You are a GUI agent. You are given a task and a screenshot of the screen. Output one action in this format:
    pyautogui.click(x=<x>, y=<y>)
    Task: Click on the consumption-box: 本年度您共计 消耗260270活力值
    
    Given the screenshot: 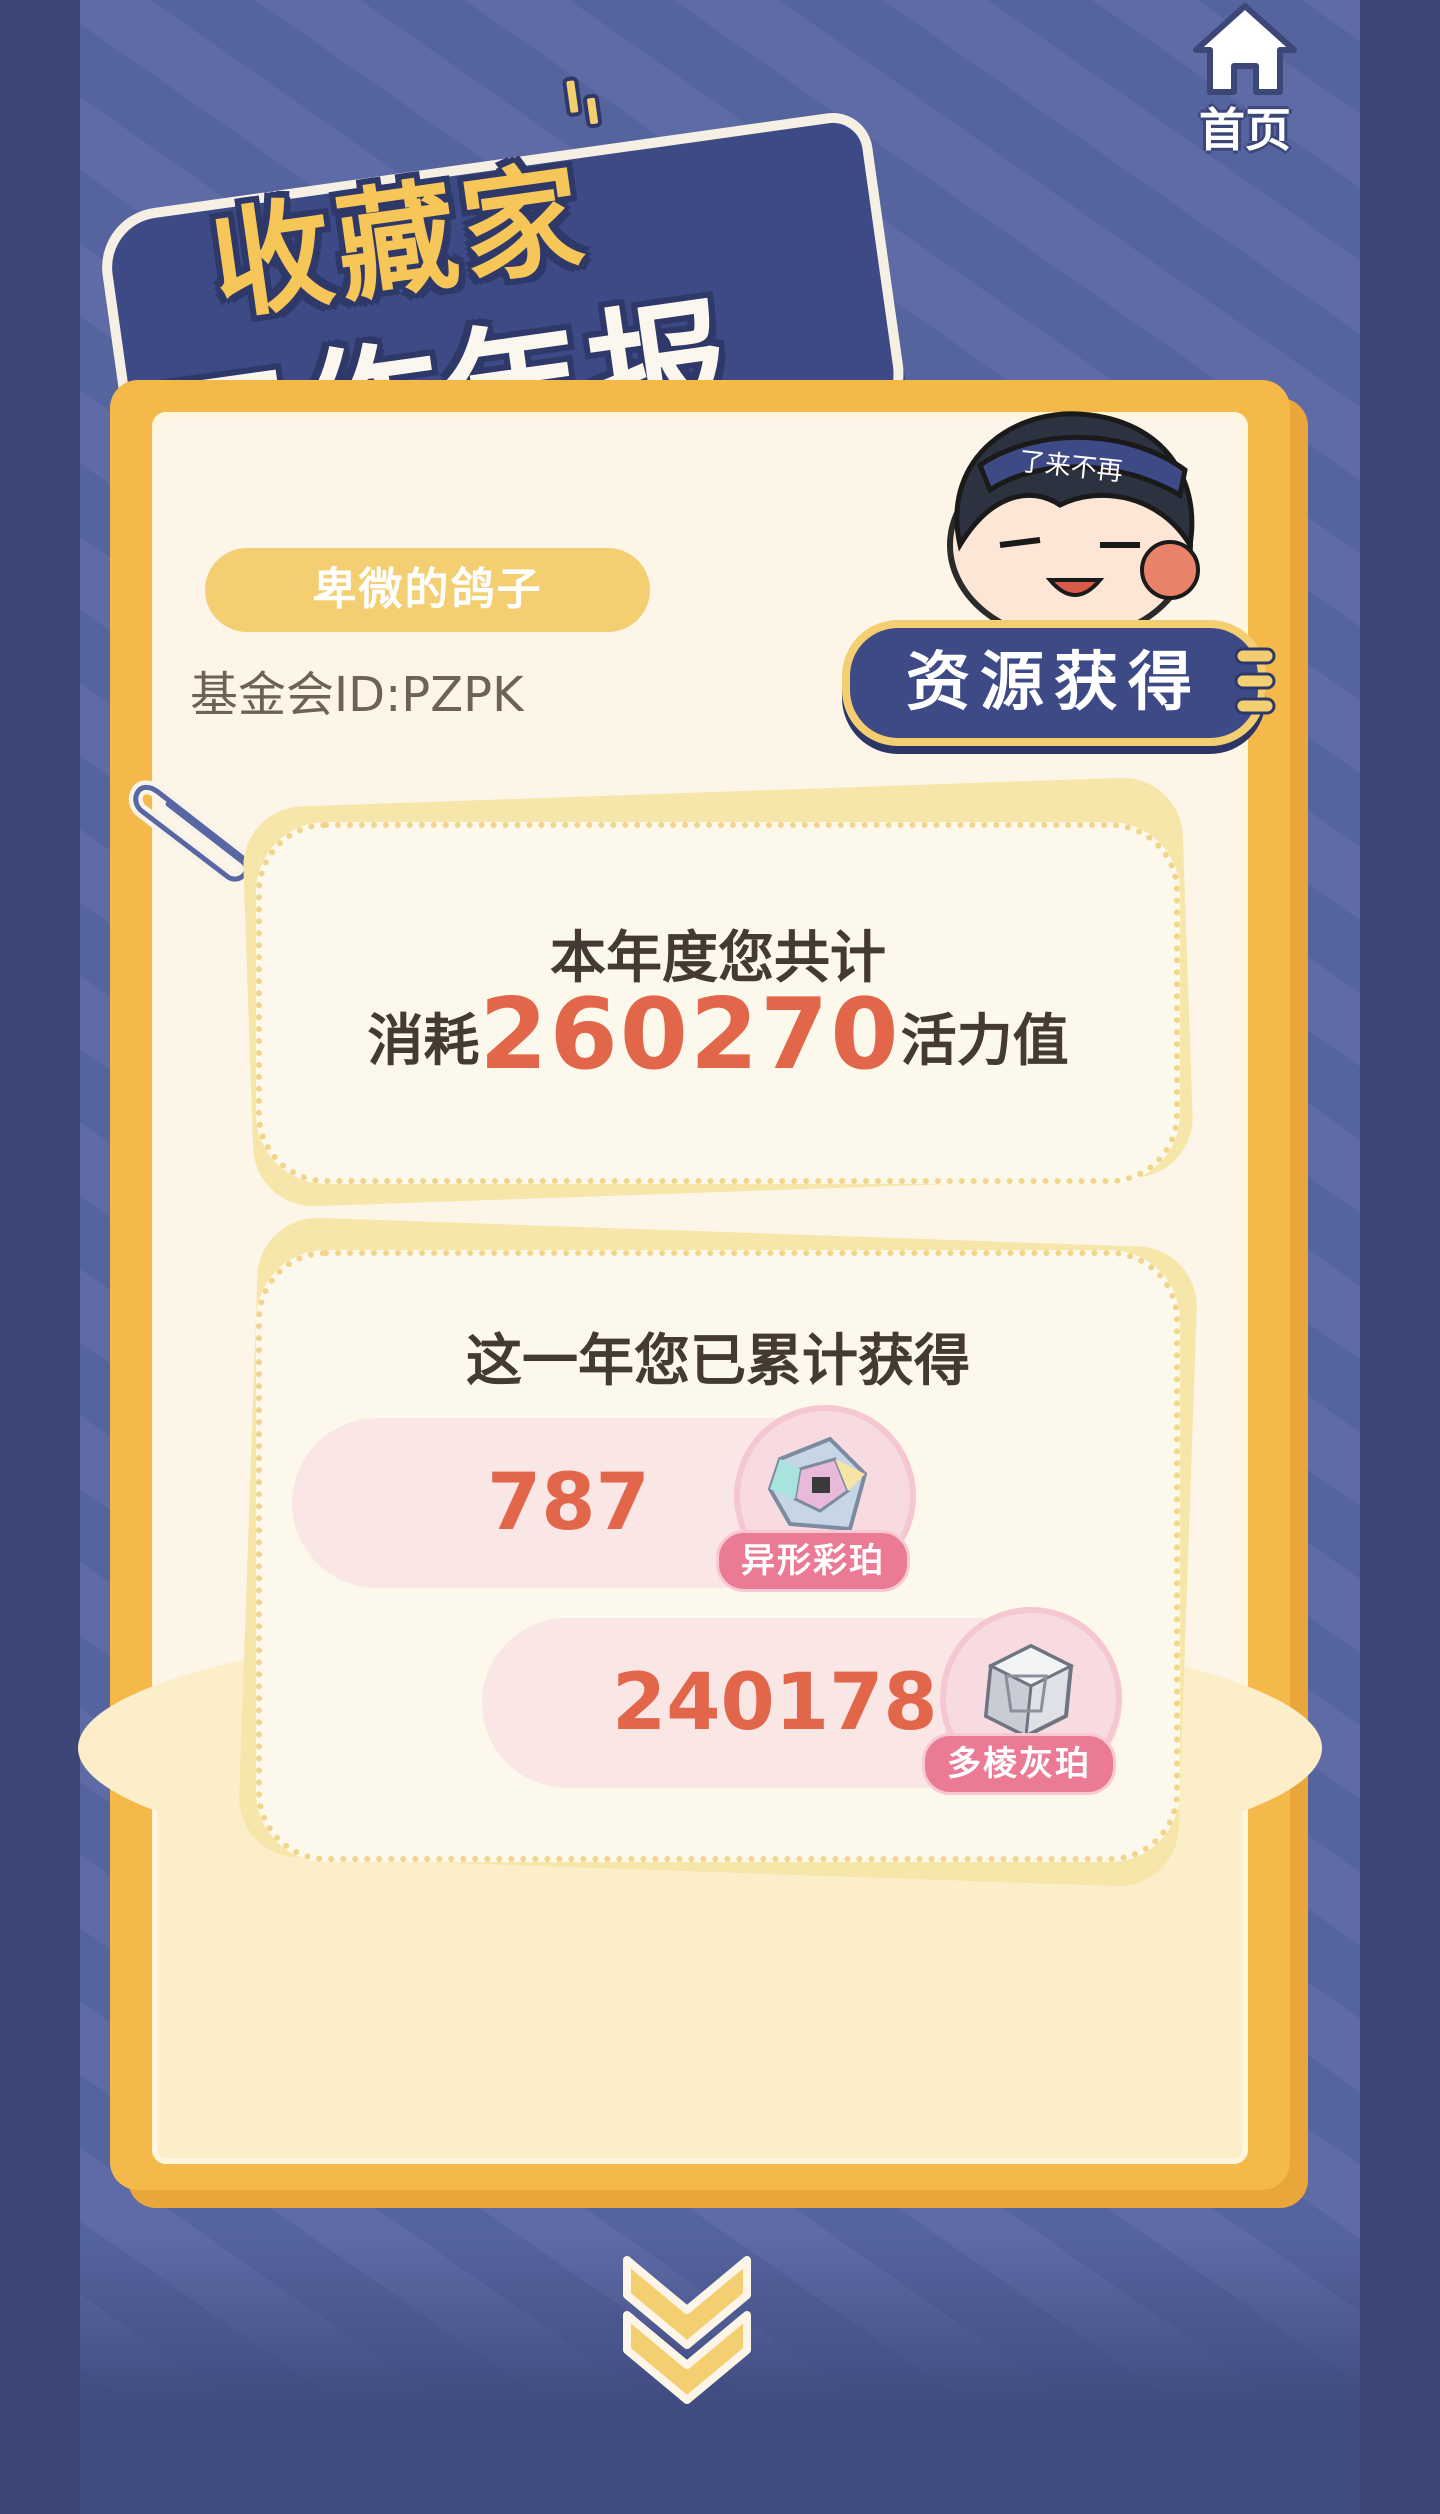 What is the action you would take?
    pyautogui.click(x=718, y=1003)
    